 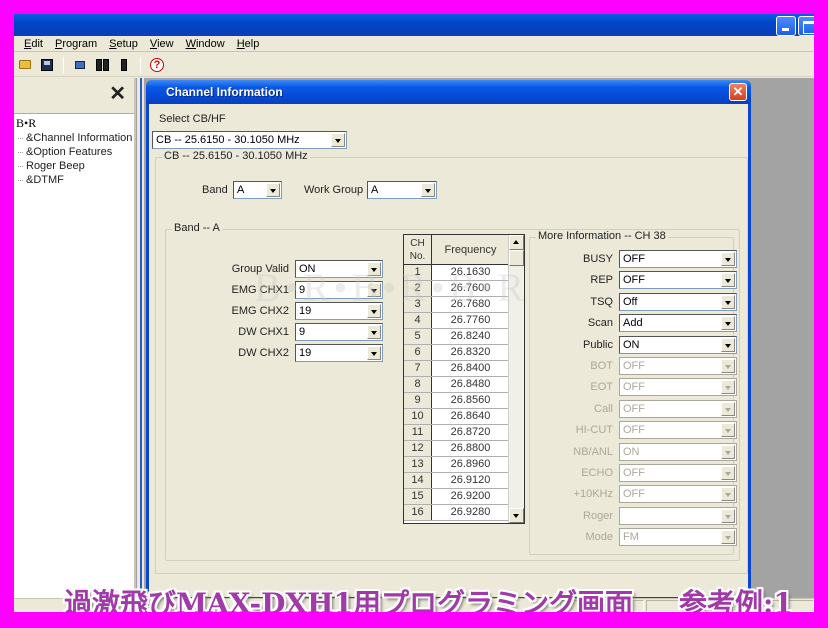 What do you see at coordinates (418, 250) in the screenshot?
I see `col-header-ch-no: CH No.` at bounding box center [418, 250].